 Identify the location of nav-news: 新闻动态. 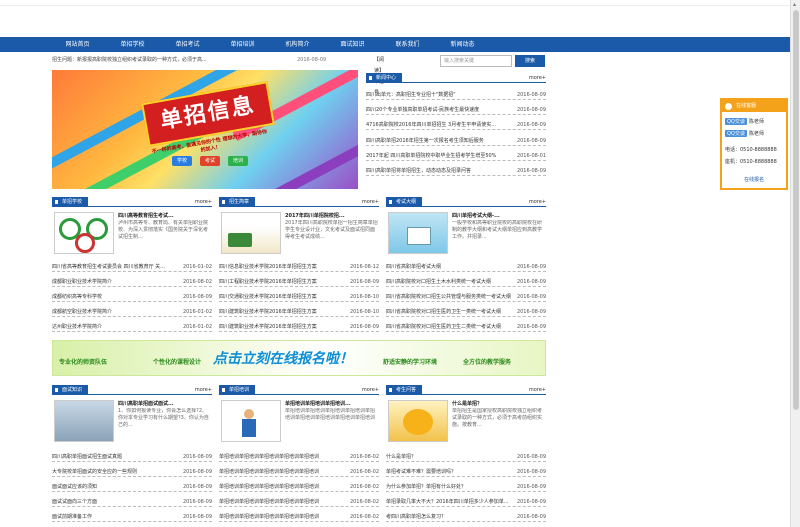
(462, 44).